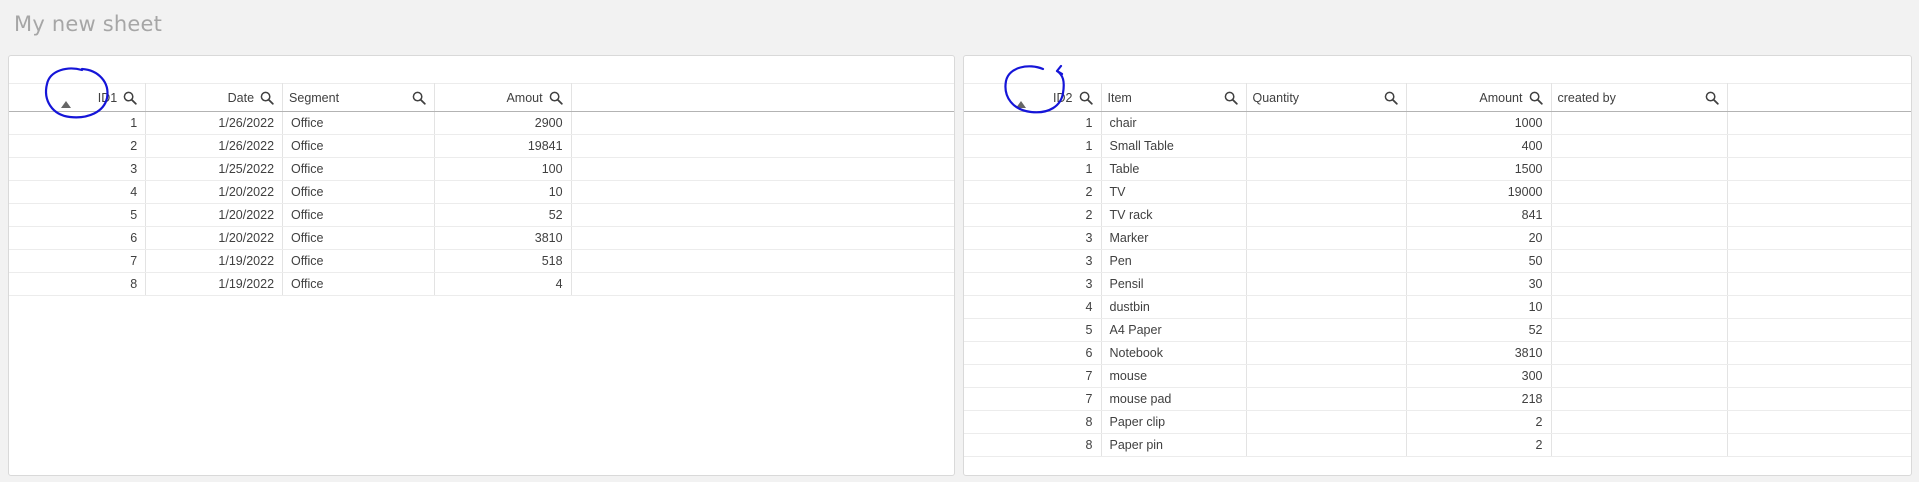 This screenshot has width=1919, height=482. What do you see at coordinates (1479, 97) in the screenshot?
I see `column-header-amount: Amount` at bounding box center [1479, 97].